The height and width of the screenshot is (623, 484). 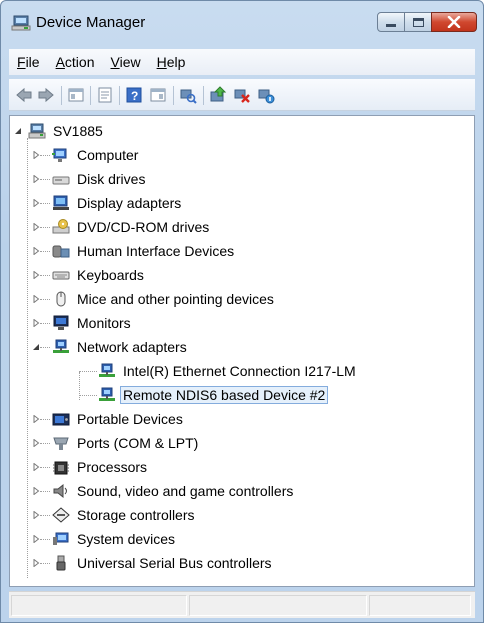 What do you see at coordinates (61, 515) in the screenshot?
I see `storage-controller-icon` at bounding box center [61, 515].